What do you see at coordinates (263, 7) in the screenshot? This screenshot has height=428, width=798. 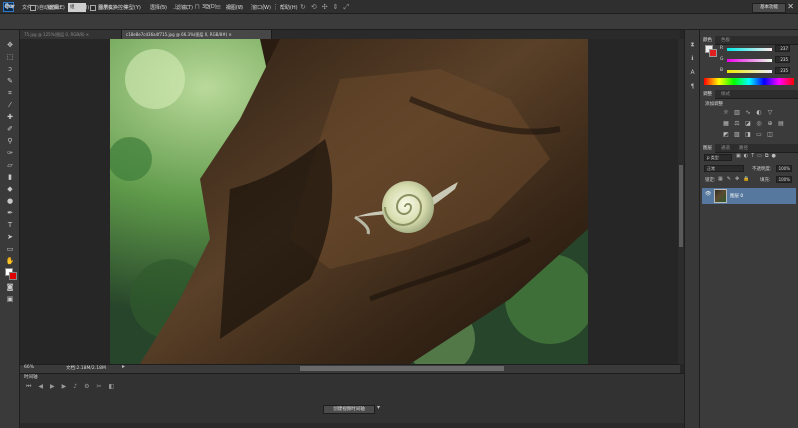 I see `distribute-hcenter-icon: ⋮` at bounding box center [263, 7].